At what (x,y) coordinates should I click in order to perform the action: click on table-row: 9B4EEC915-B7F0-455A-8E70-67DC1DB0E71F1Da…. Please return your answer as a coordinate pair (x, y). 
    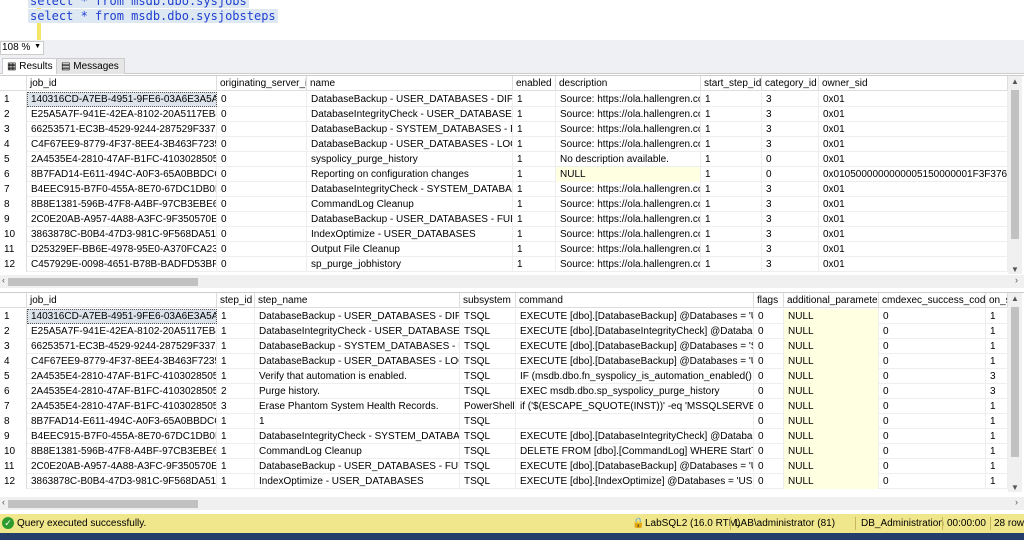
    Looking at the image, I should click on (504, 436).